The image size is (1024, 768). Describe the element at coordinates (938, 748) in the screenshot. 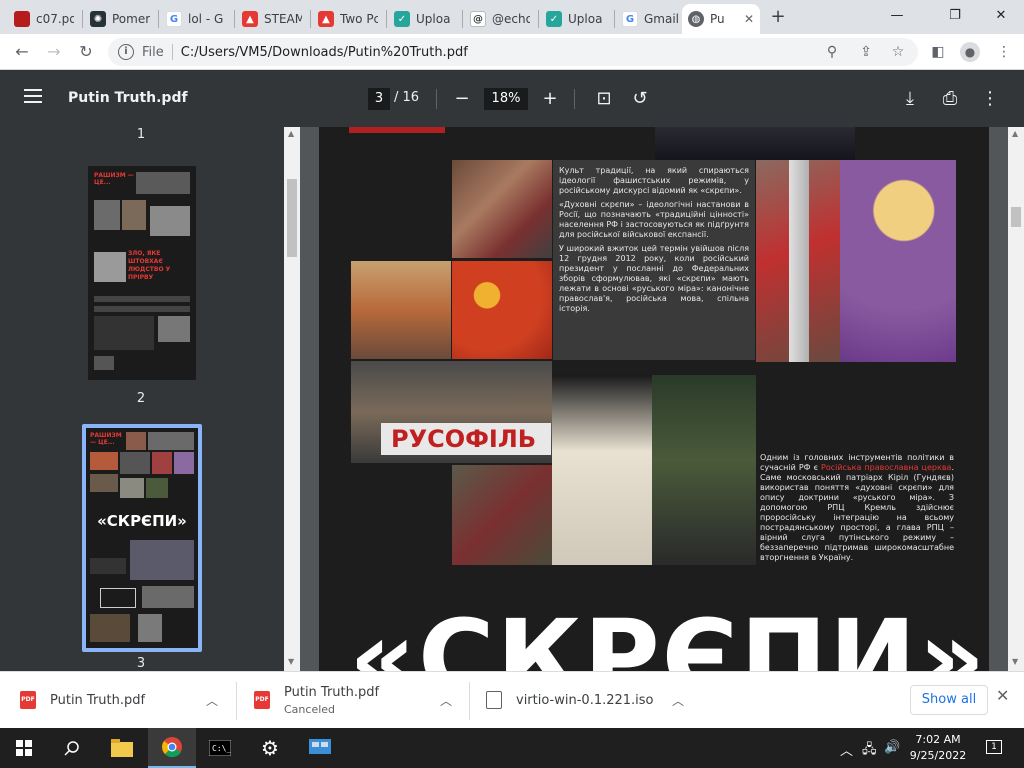

I see `system-clock: 7:02 AM 9/25/2022` at that location.